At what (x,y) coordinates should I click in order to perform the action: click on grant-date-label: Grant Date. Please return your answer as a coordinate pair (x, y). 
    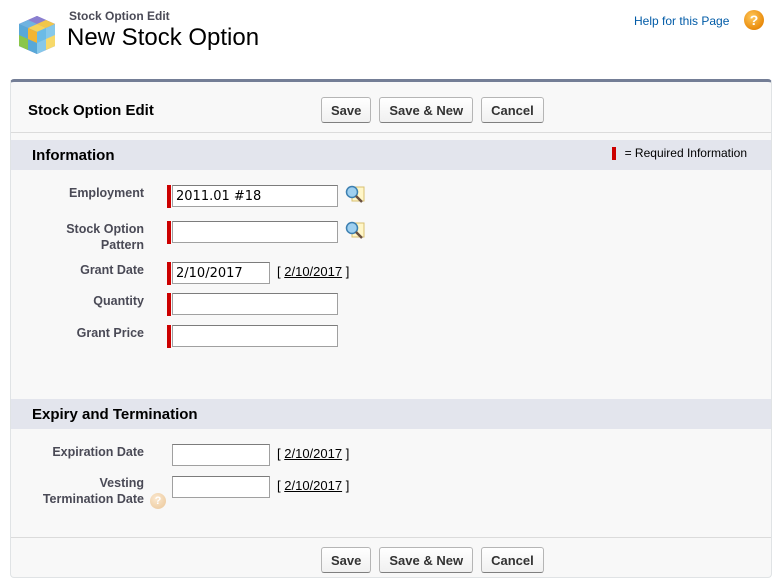
    Looking at the image, I should click on (112, 270).